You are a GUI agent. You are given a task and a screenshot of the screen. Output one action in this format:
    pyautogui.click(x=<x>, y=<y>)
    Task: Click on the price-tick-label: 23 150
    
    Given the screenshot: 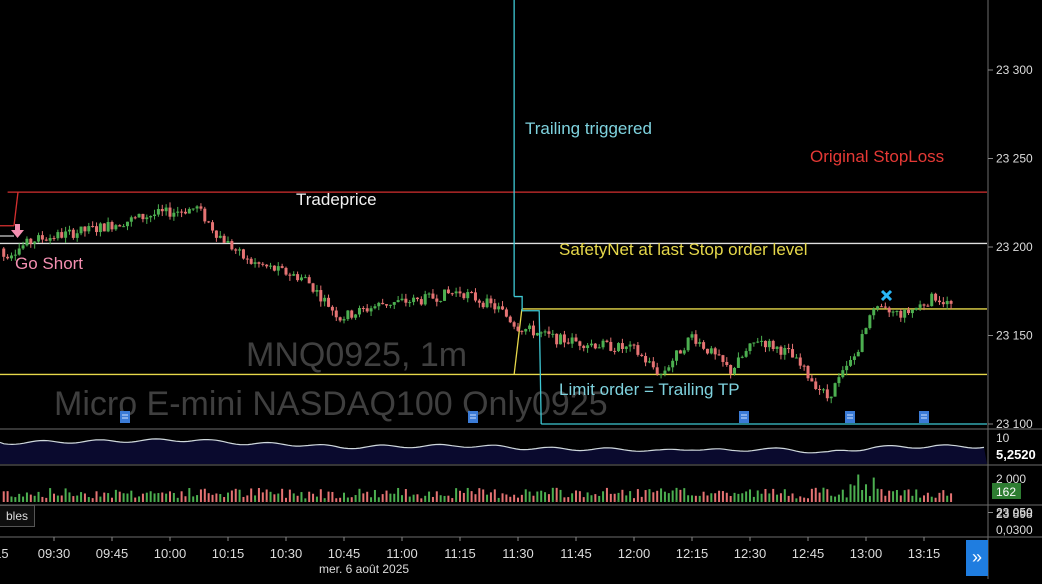 What is the action you would take?
    pyautogui.click(x=1014, y=336)
    